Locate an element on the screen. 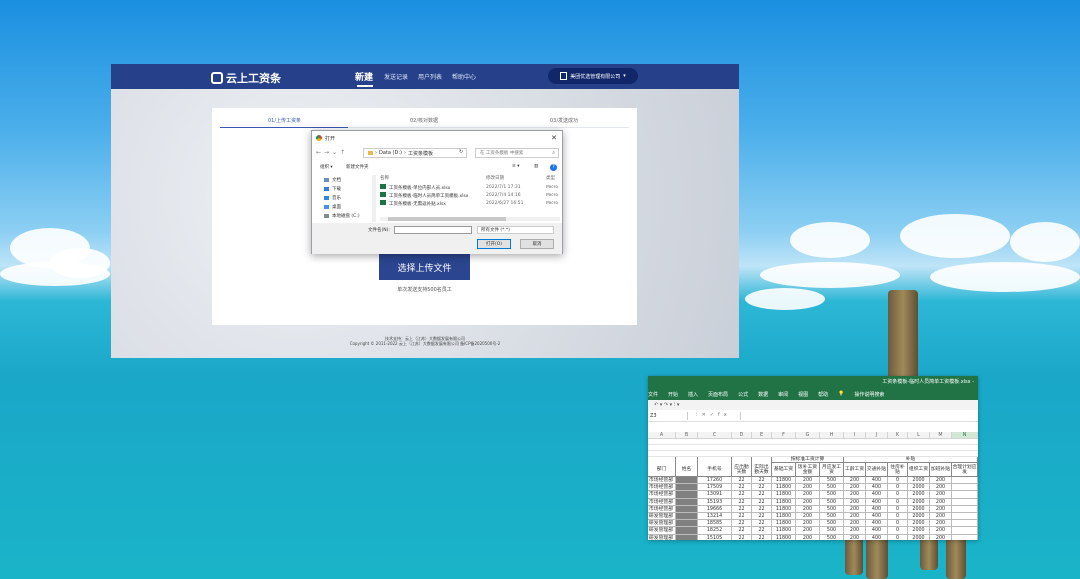  col-letter: A is located at coordinates (662, 435).